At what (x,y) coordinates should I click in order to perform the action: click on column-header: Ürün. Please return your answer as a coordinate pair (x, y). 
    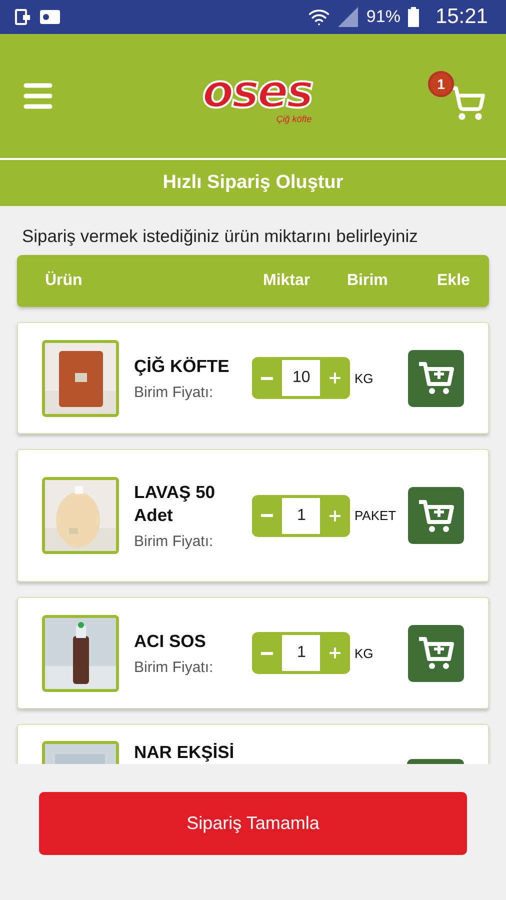
    Looking at the image, I should click on (64, 281).